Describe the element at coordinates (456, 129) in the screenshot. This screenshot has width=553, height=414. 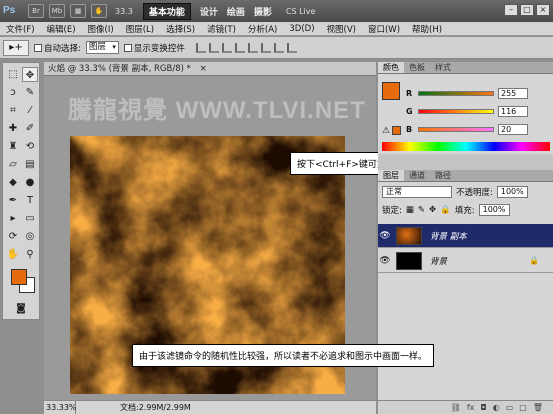
I see `blue-slider` at that location.